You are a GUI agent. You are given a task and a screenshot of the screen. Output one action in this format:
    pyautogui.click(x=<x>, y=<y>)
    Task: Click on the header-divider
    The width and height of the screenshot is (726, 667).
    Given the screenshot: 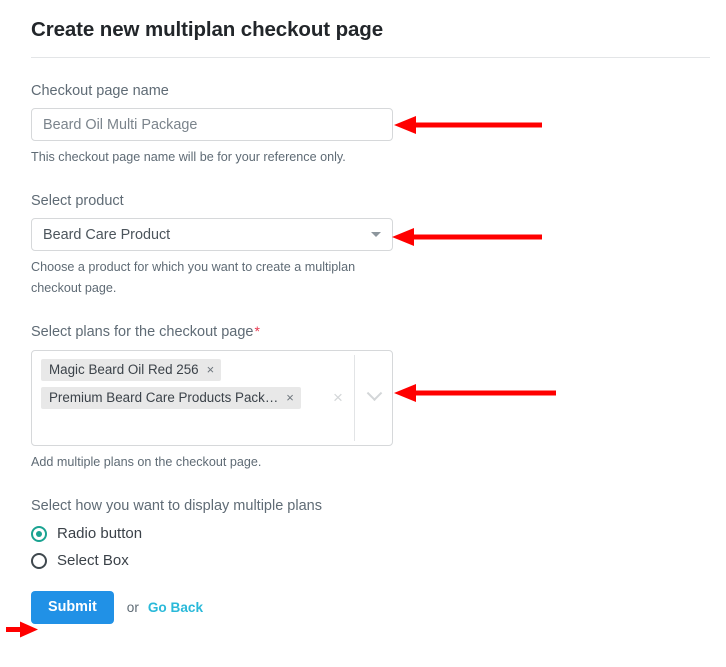 What is the action you would take?
    pyautogui.click(x=370, y=57)
    